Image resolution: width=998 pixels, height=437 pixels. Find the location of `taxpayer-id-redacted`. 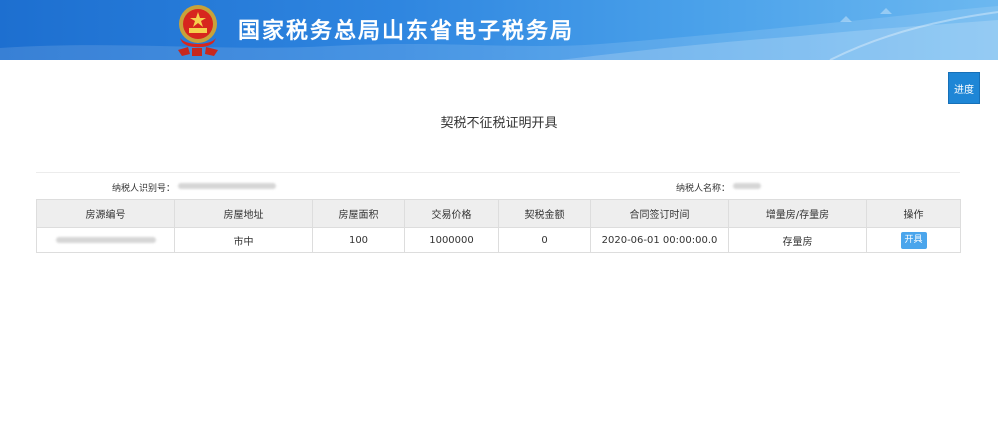

taxpayer-id-redacted is located at coordinates (227, 186).